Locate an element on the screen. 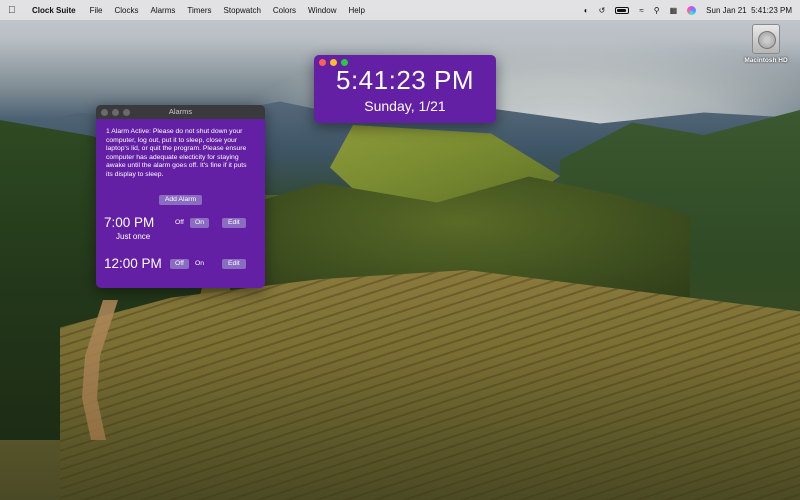  alarm-time: 7:00 PM is located at coordinates (129, 222).